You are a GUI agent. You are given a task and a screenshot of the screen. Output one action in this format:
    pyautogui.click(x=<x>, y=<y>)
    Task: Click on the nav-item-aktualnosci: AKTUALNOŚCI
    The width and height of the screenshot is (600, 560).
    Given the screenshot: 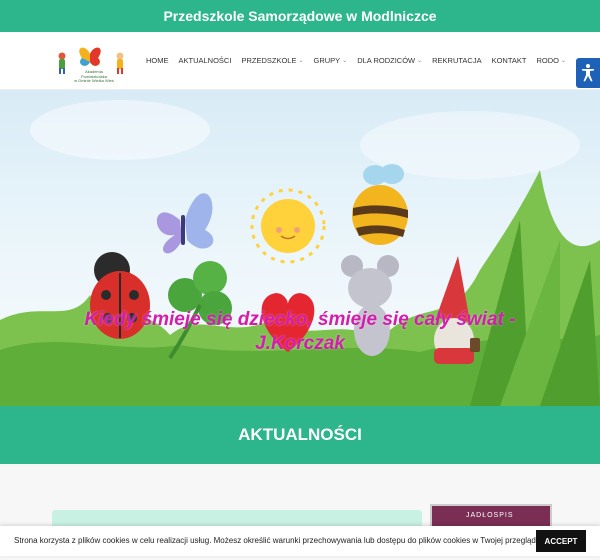 What is the action you would take?
    pyautogui.click(x=205, y=60)
    